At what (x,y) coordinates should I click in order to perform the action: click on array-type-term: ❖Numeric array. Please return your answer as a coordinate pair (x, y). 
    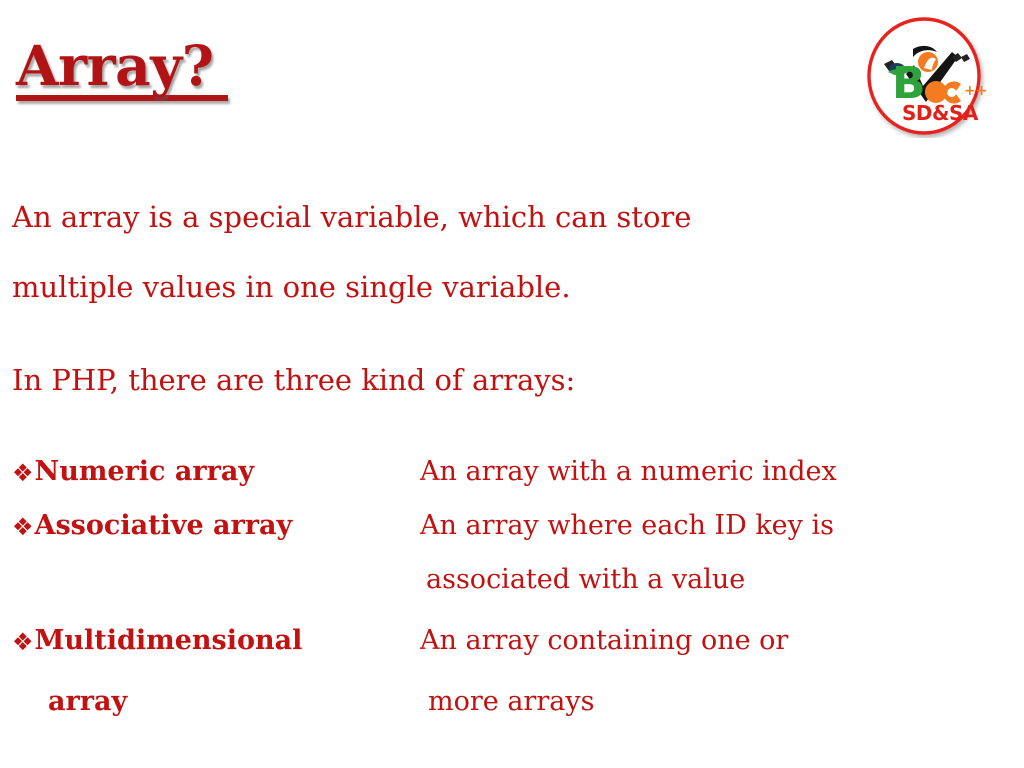
    Looking at the image, I should click on (133, 472).